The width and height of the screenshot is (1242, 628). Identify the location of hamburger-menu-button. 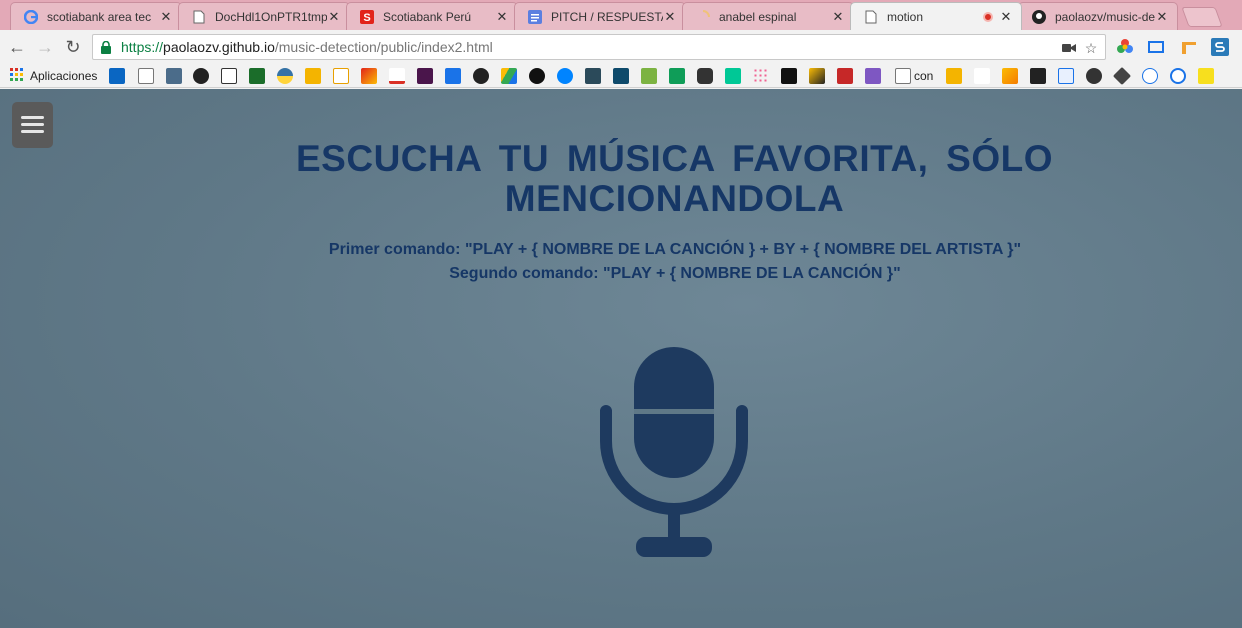
(32, 125).